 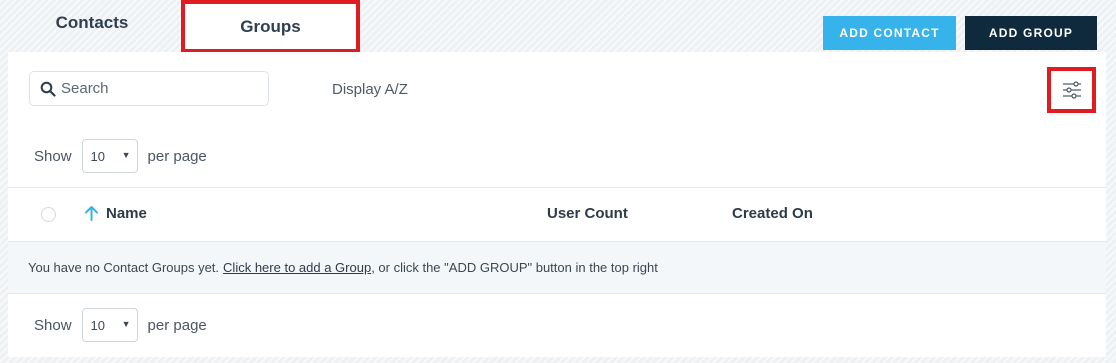 I want to click on sliders-icon, so click(x=1071, y=90).